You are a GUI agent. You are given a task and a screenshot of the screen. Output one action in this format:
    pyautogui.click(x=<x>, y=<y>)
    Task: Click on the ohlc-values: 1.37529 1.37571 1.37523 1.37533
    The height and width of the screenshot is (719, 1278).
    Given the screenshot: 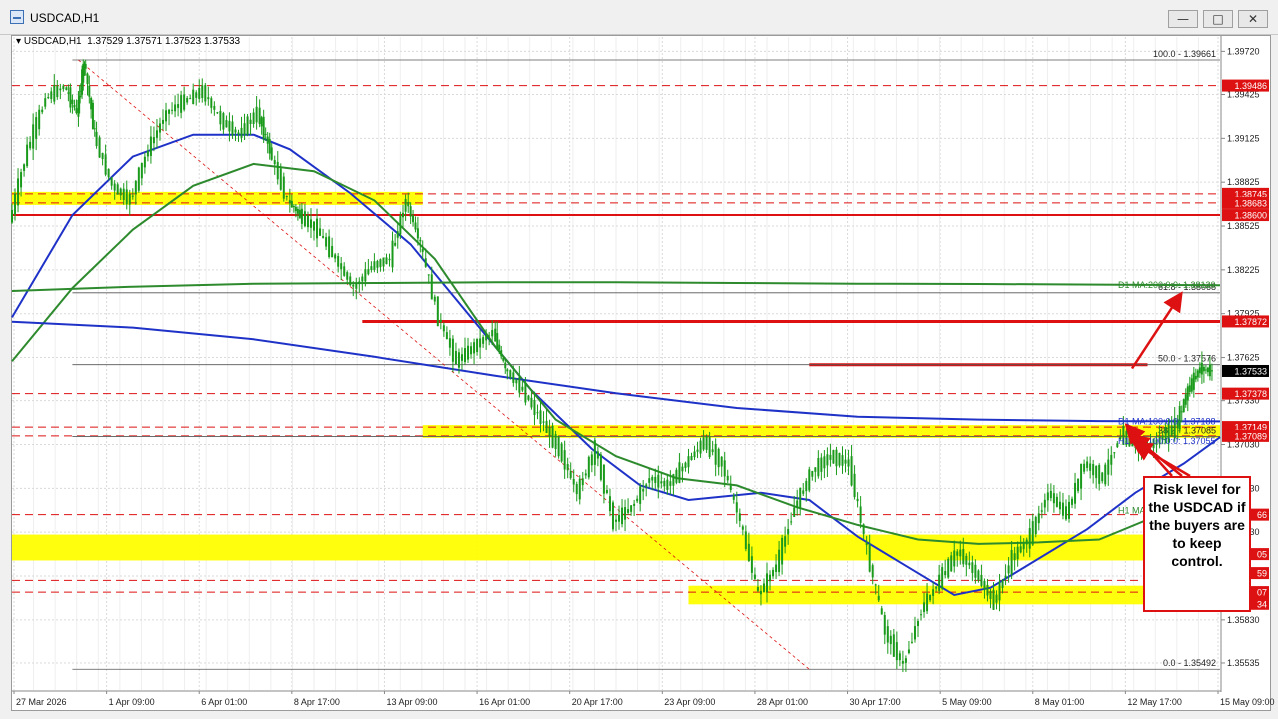 What is the action you would take?
    pyautogui.click(x=164, y=41)
    